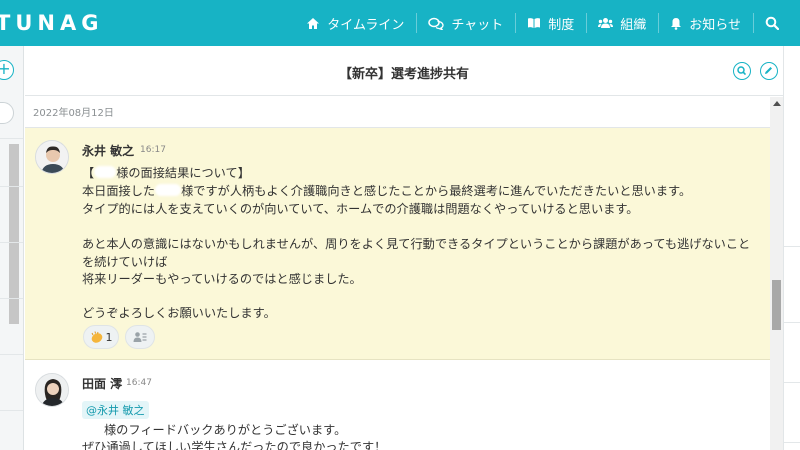  Describe the element at coordinates (366, 25) in the screenshot. I see `nav-timeline-label: タイムライン` at that location.